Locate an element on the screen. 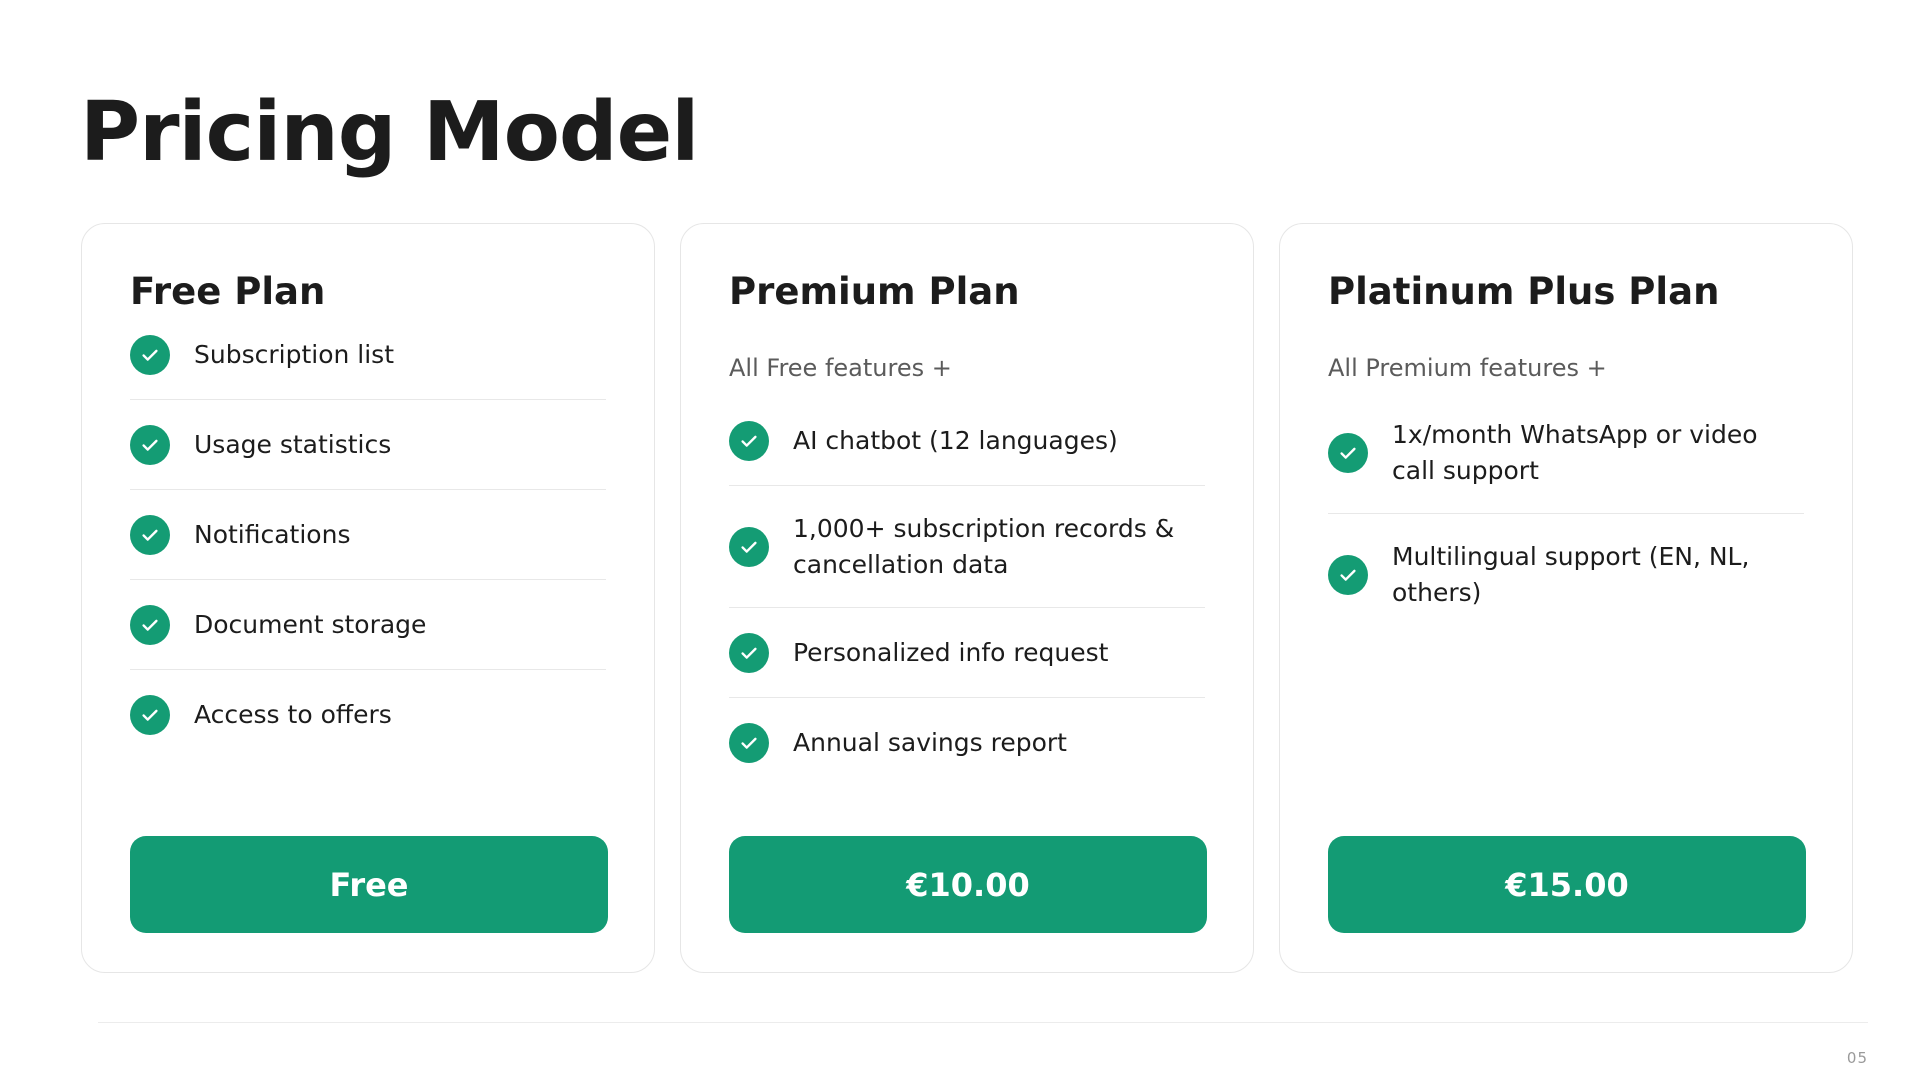 This screenshot has width=1920, height=1080. feature-label: Notifications is located at coordinates (272, 534).